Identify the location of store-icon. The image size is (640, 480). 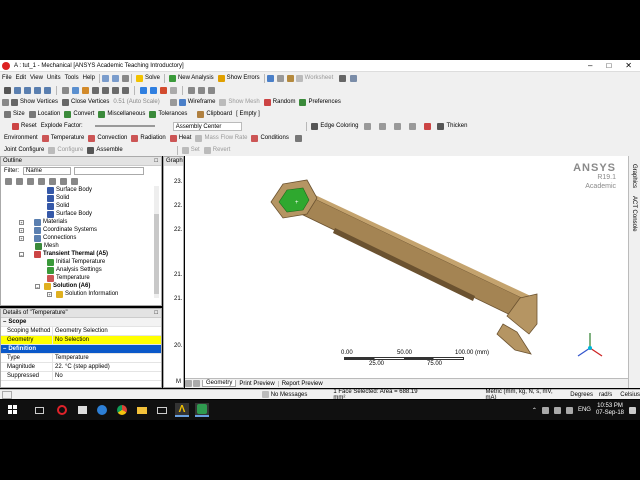
(82, 410).